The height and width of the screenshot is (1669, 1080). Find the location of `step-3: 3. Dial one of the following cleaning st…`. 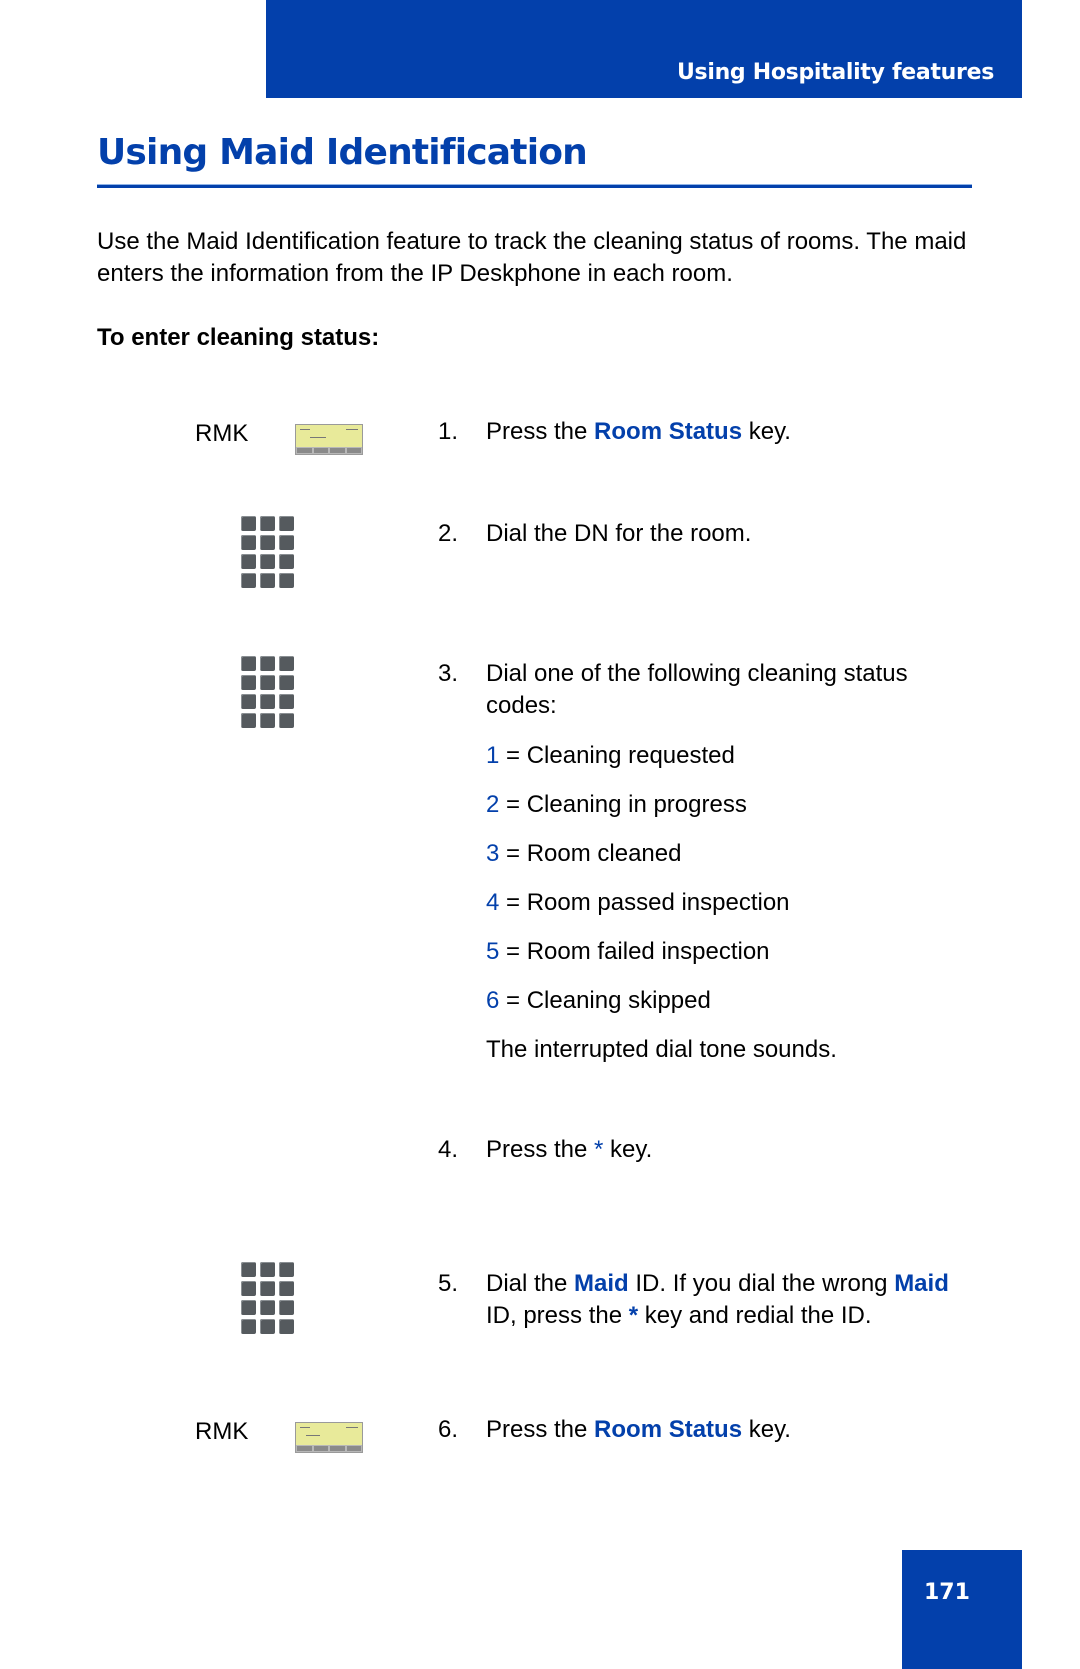

step-3: 3. Dial one of the following cleaning st… is located at coordinates (708, 690).